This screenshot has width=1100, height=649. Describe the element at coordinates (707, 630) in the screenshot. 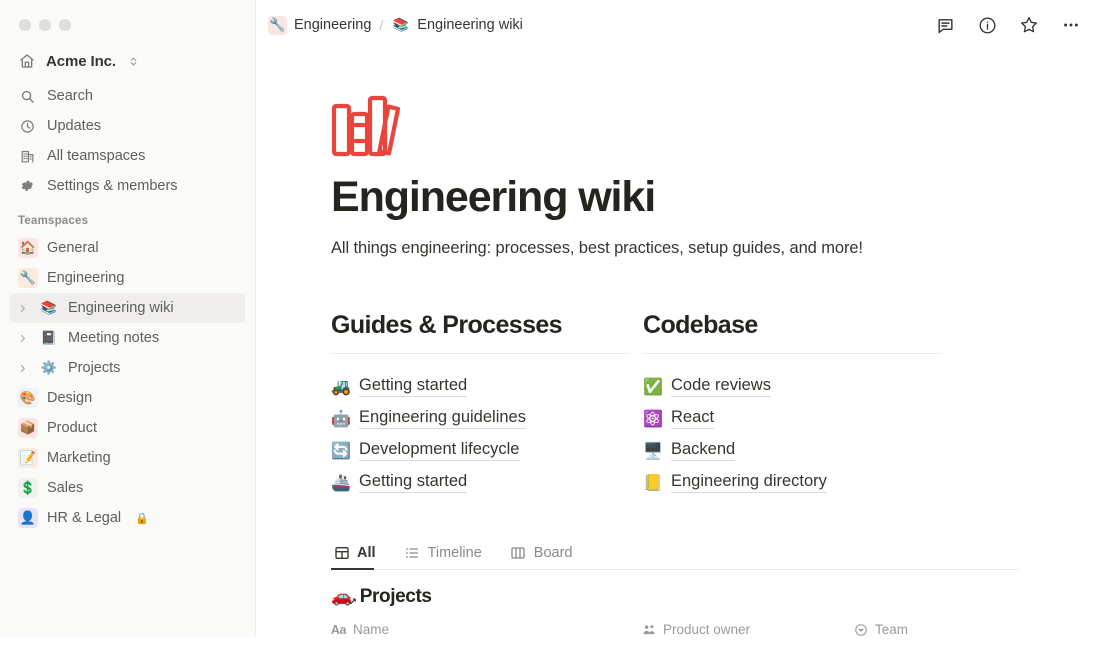

I see `column-header-label: Product owner` at that location.